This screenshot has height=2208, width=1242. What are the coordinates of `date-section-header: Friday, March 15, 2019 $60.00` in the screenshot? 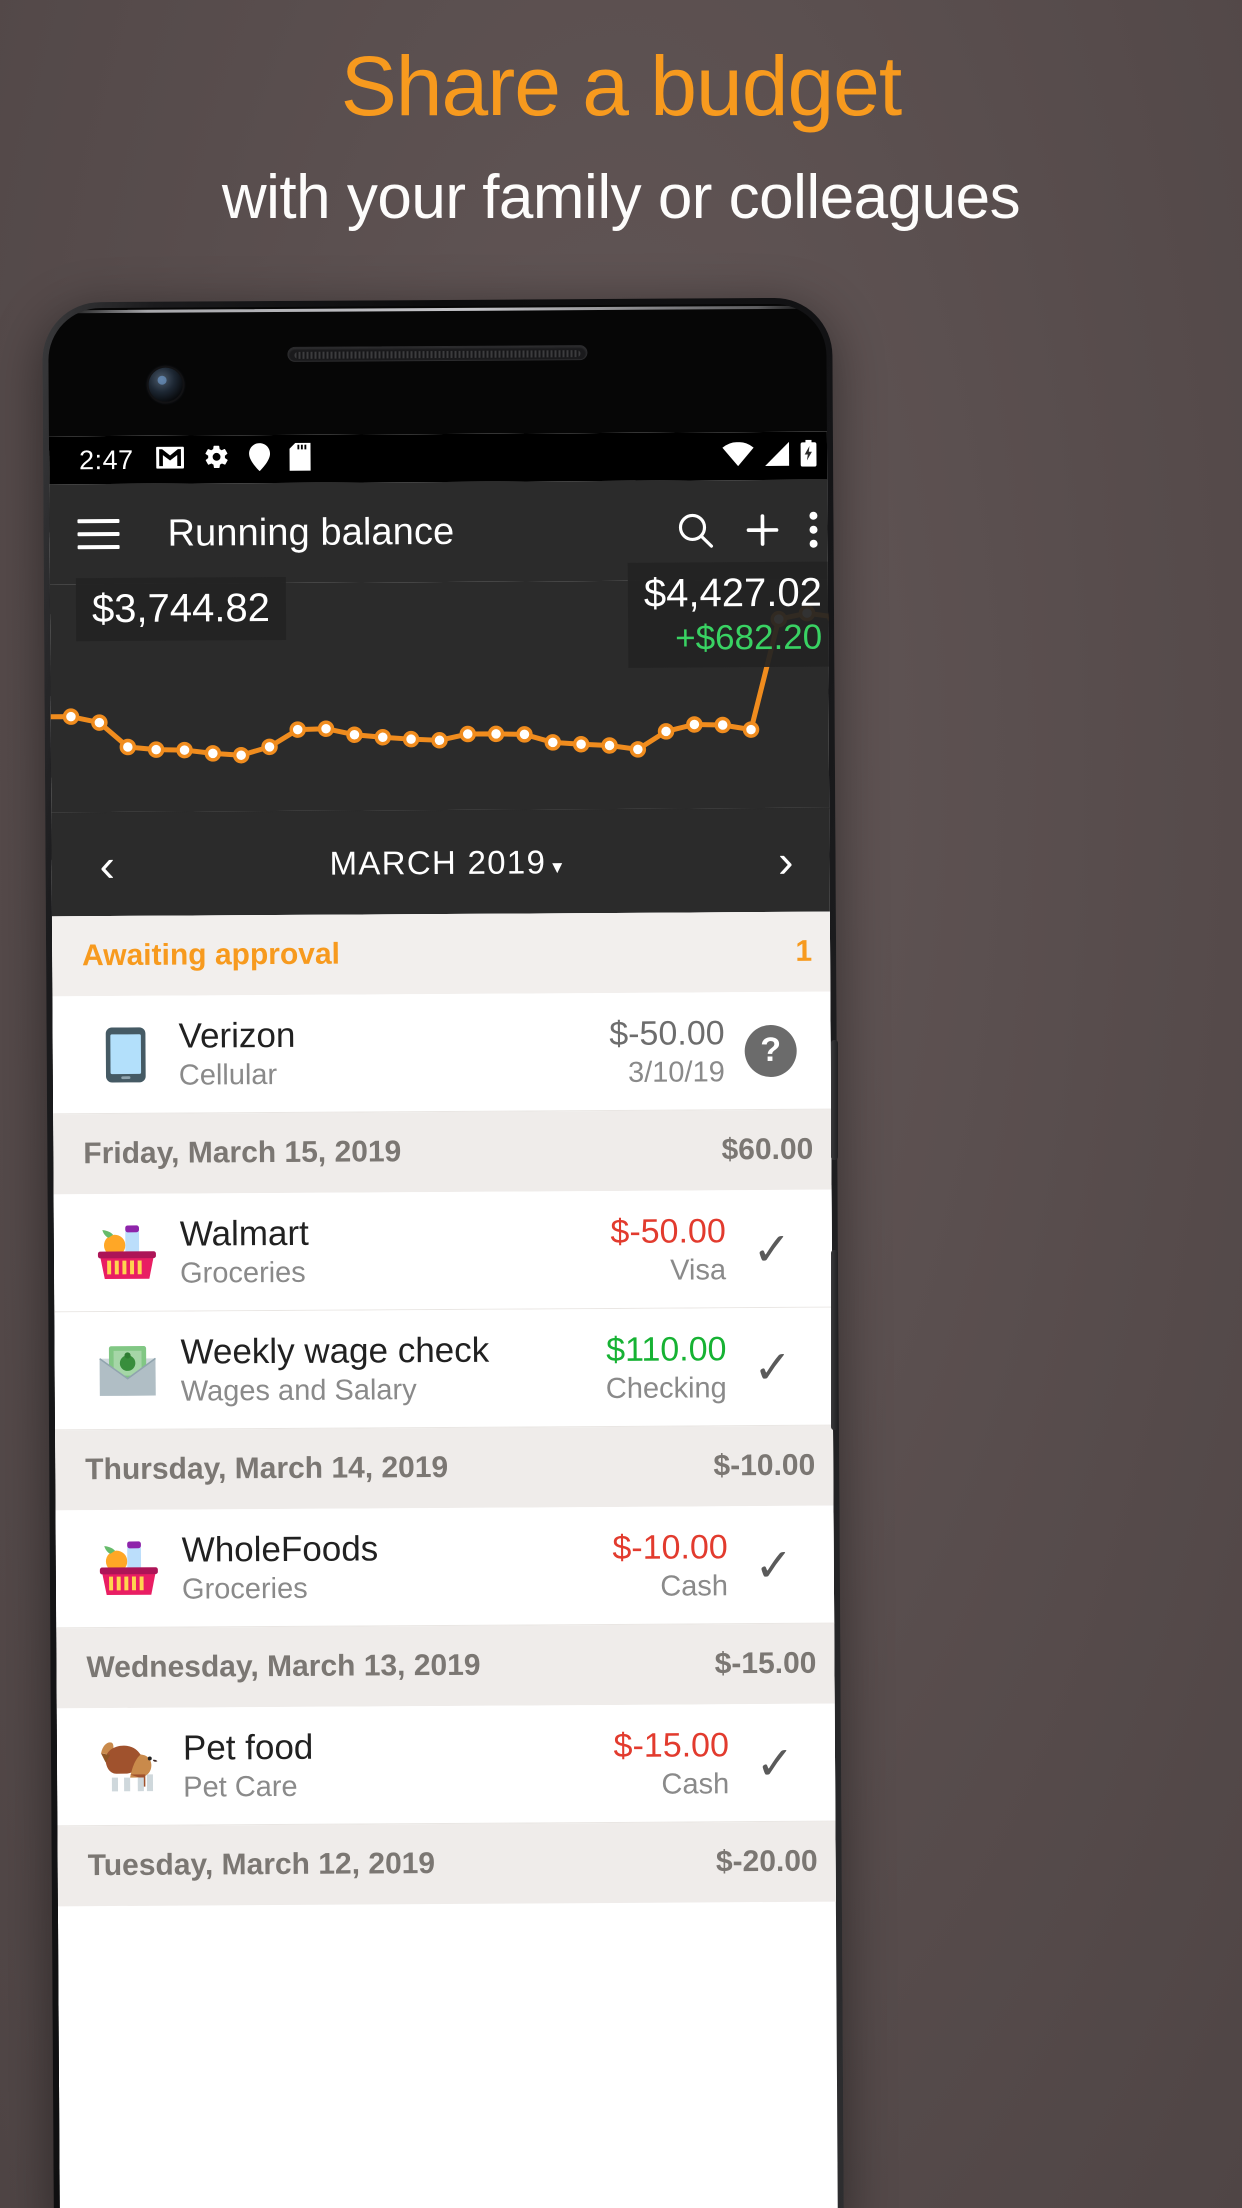 It's located at (445, 1152).